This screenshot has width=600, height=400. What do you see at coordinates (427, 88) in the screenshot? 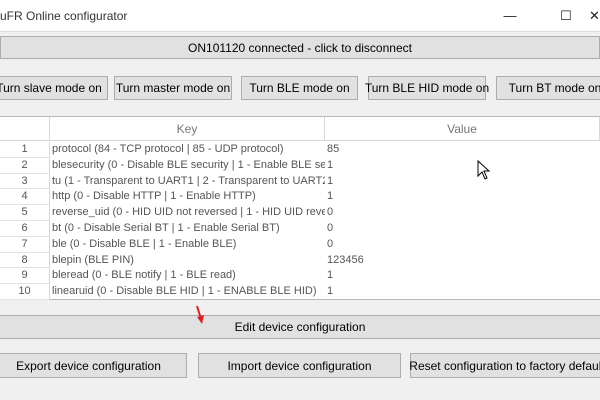
I see `ble-hid-mode-button: Turn BLE HID mode on` at bounding box center [427, 88].